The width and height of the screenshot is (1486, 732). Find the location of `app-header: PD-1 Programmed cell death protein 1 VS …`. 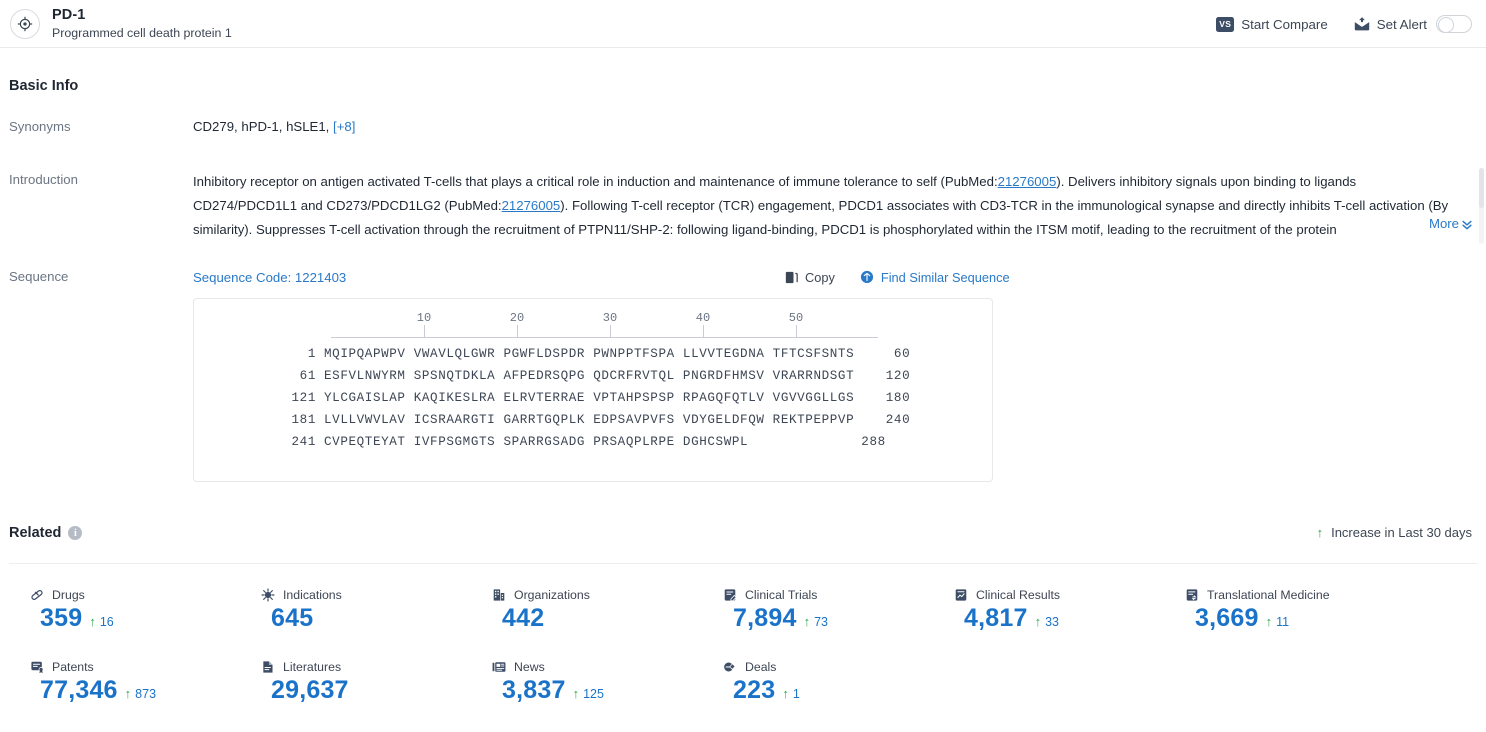

app-header: PD-1 Programmed cell death protein 1 VS … is located at coordinates (743, 24).